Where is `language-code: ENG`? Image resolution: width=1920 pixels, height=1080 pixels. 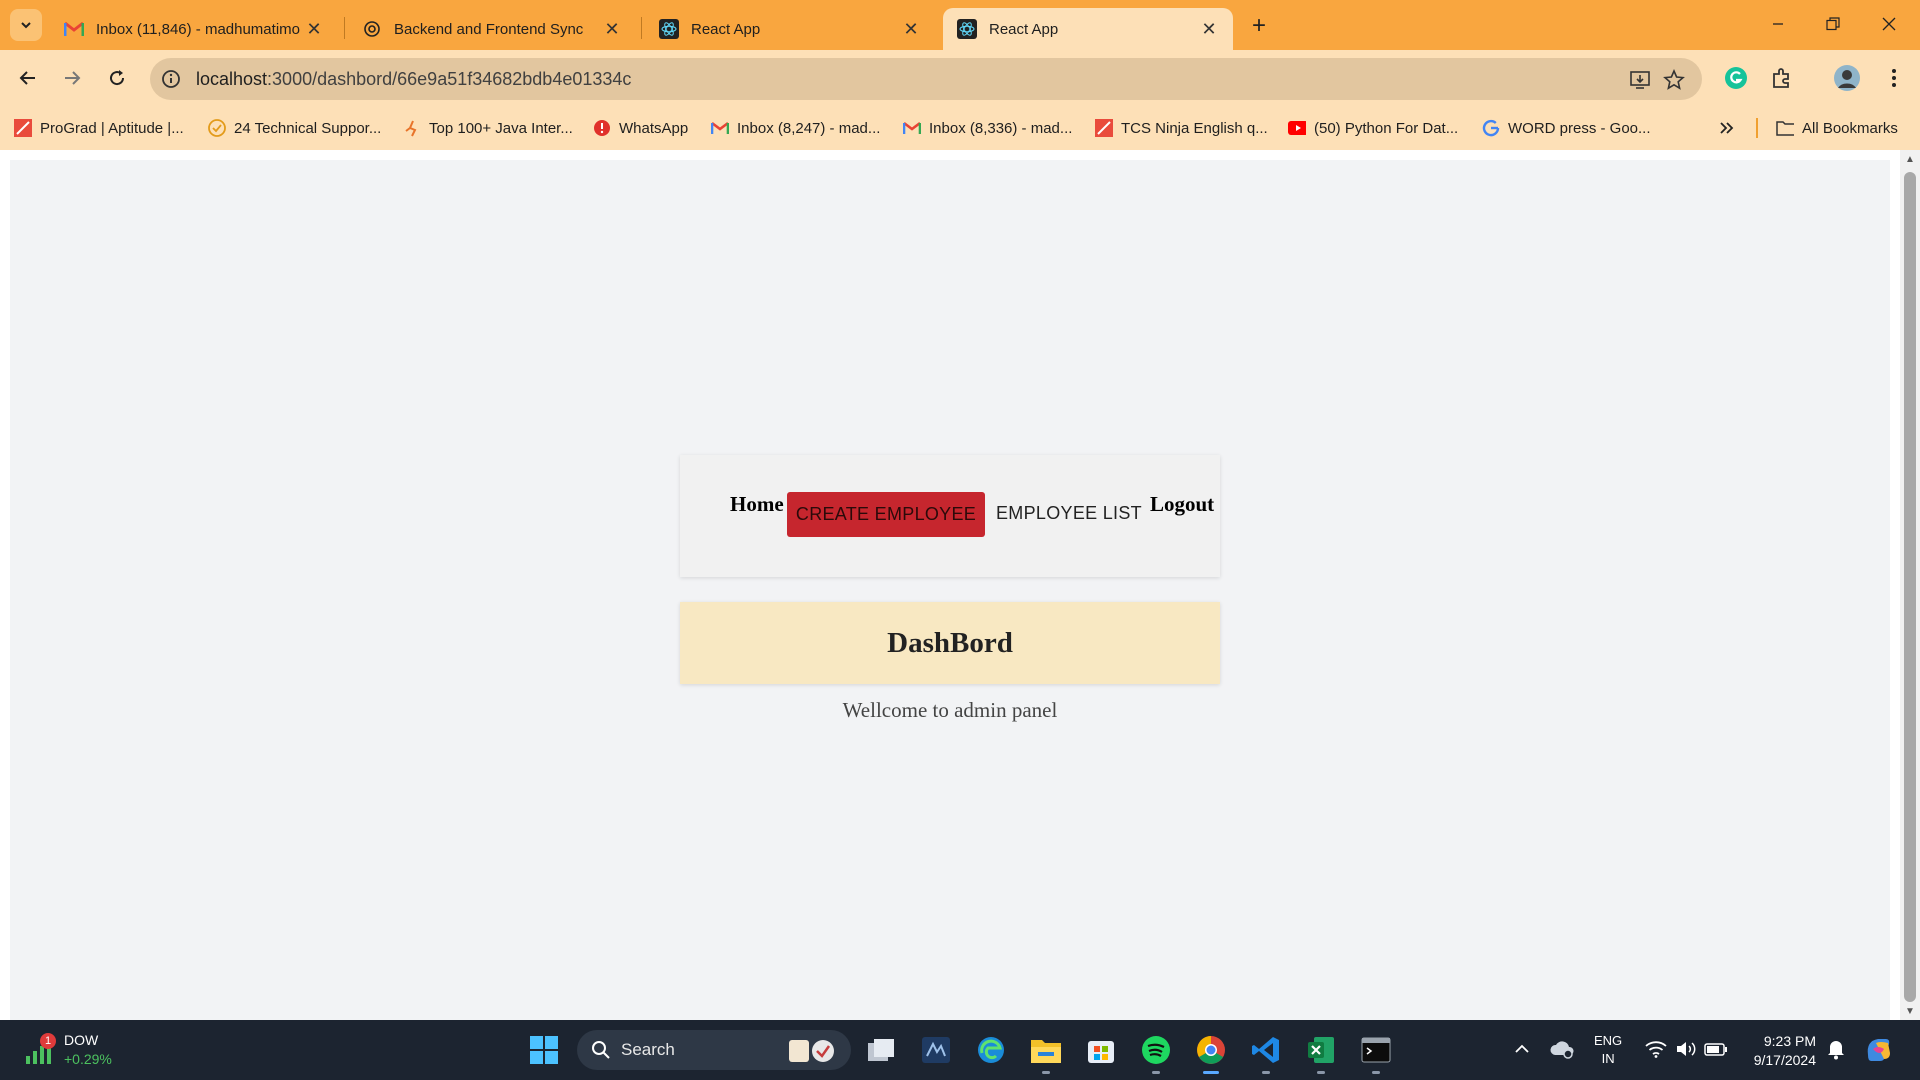
language-code: ENG is located at coordinates (1608, 1040).